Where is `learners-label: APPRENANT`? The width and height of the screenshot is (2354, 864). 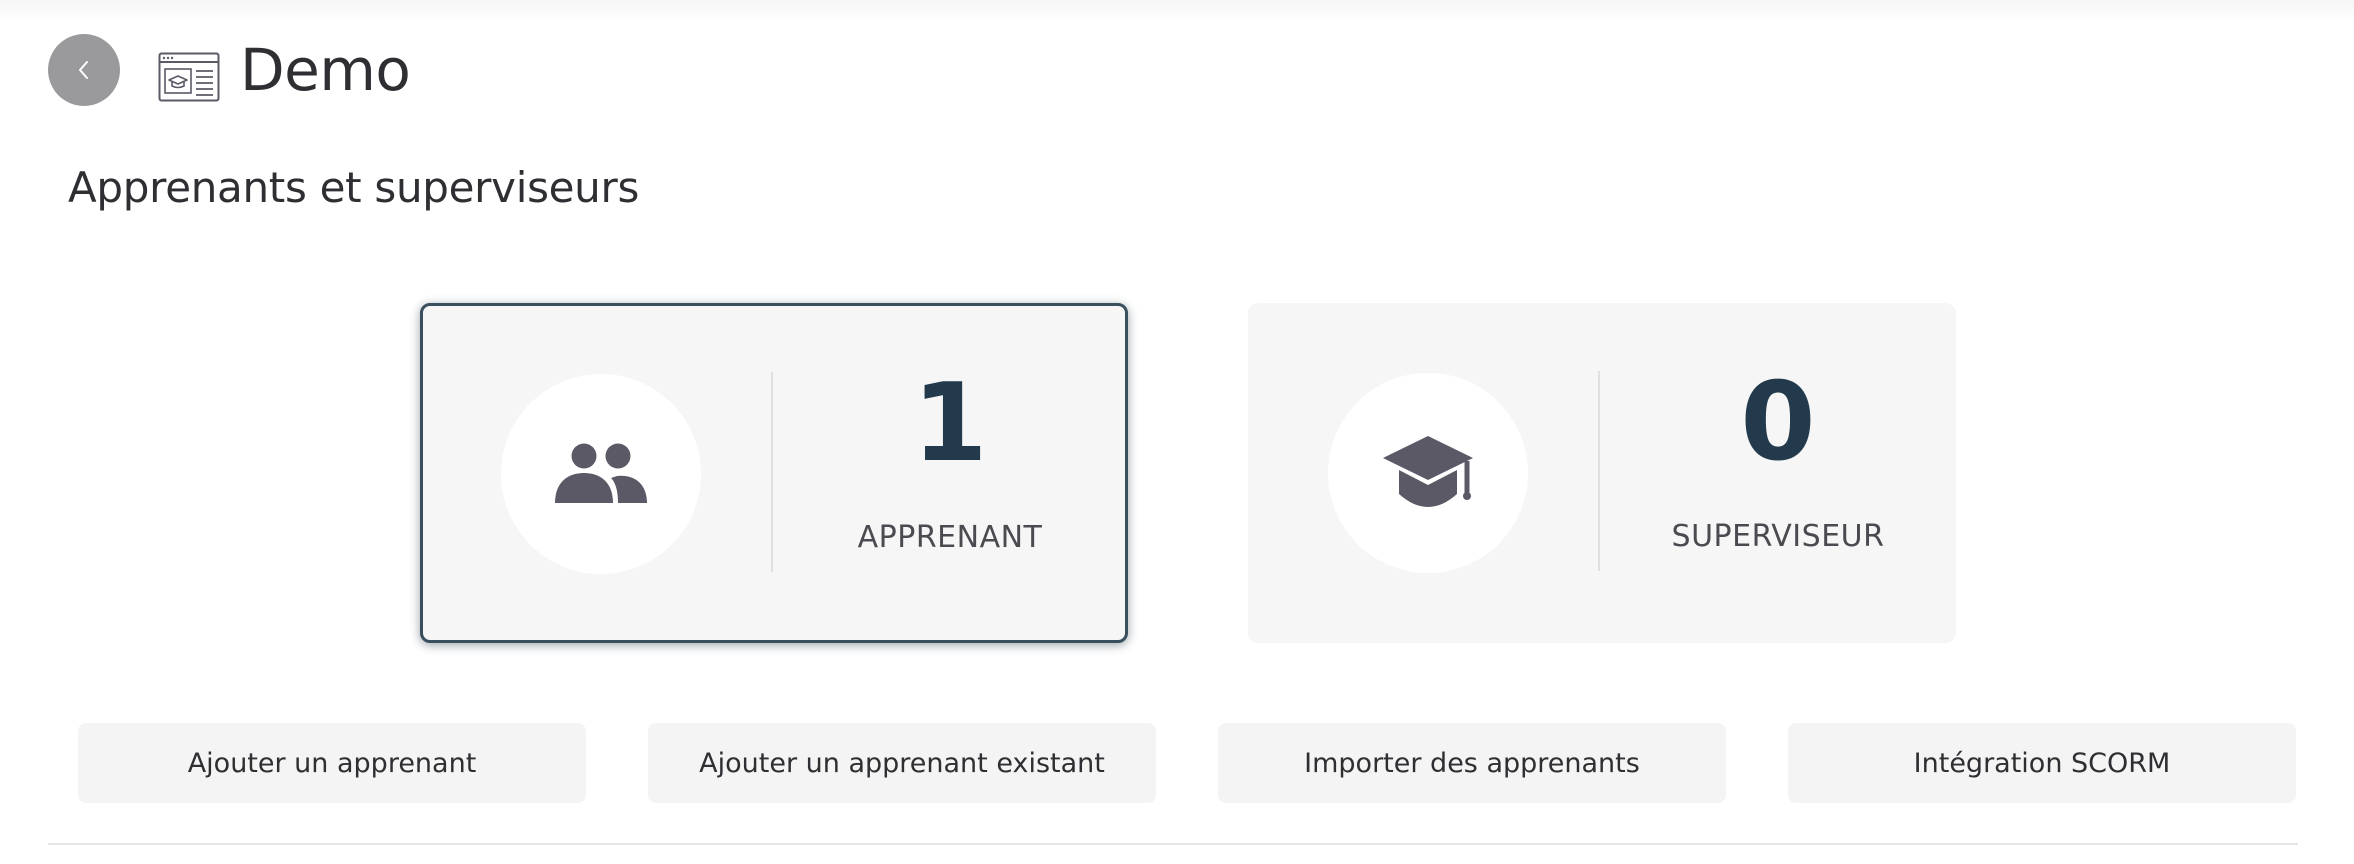
learners-label: APPRENANT is located at coordinates (950, 537).